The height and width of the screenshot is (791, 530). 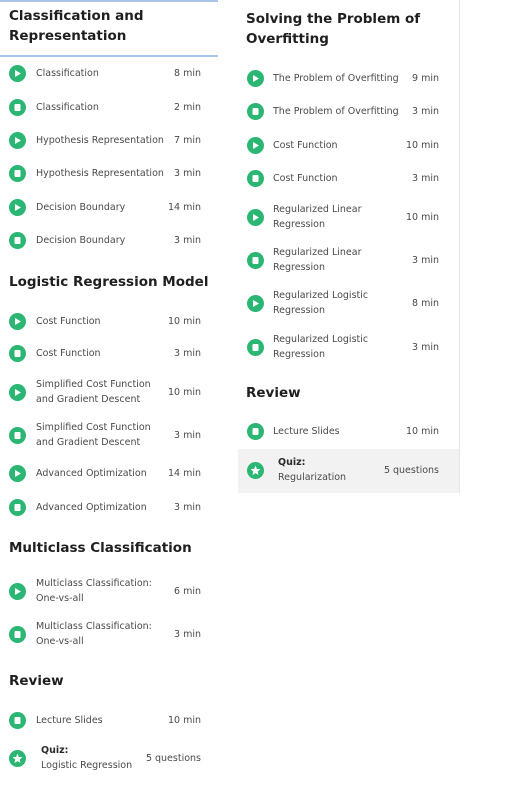 I want to click on list-item: Decision Boundary 14 min, so click(x=109, y=207).